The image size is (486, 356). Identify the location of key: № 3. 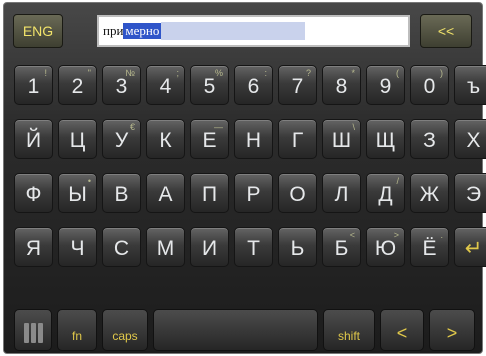
(121, 85).